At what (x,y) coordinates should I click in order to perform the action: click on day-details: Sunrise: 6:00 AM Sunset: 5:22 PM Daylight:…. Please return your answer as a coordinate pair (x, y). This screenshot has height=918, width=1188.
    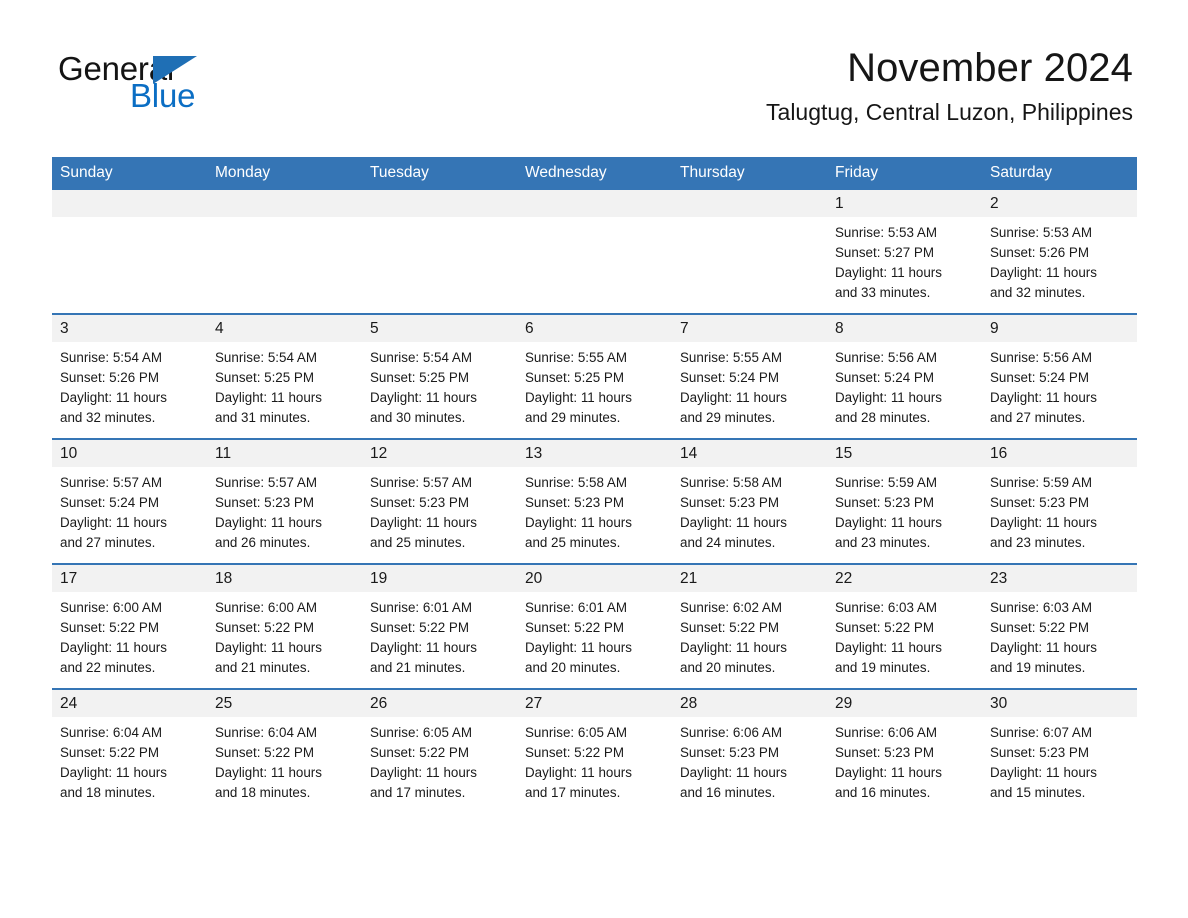
    Looking at the image, I should click on (129, 640).